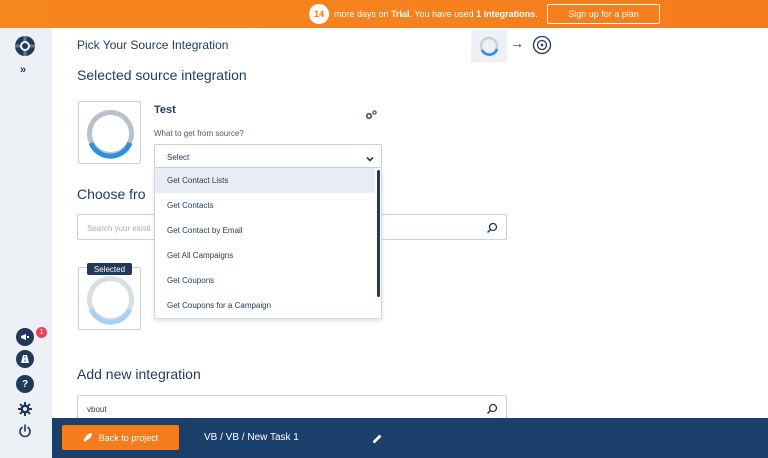 The width and height of the screenshot is (768, 458). I want to click on selected-source-heading: Selected source integration, so click(162, 75).